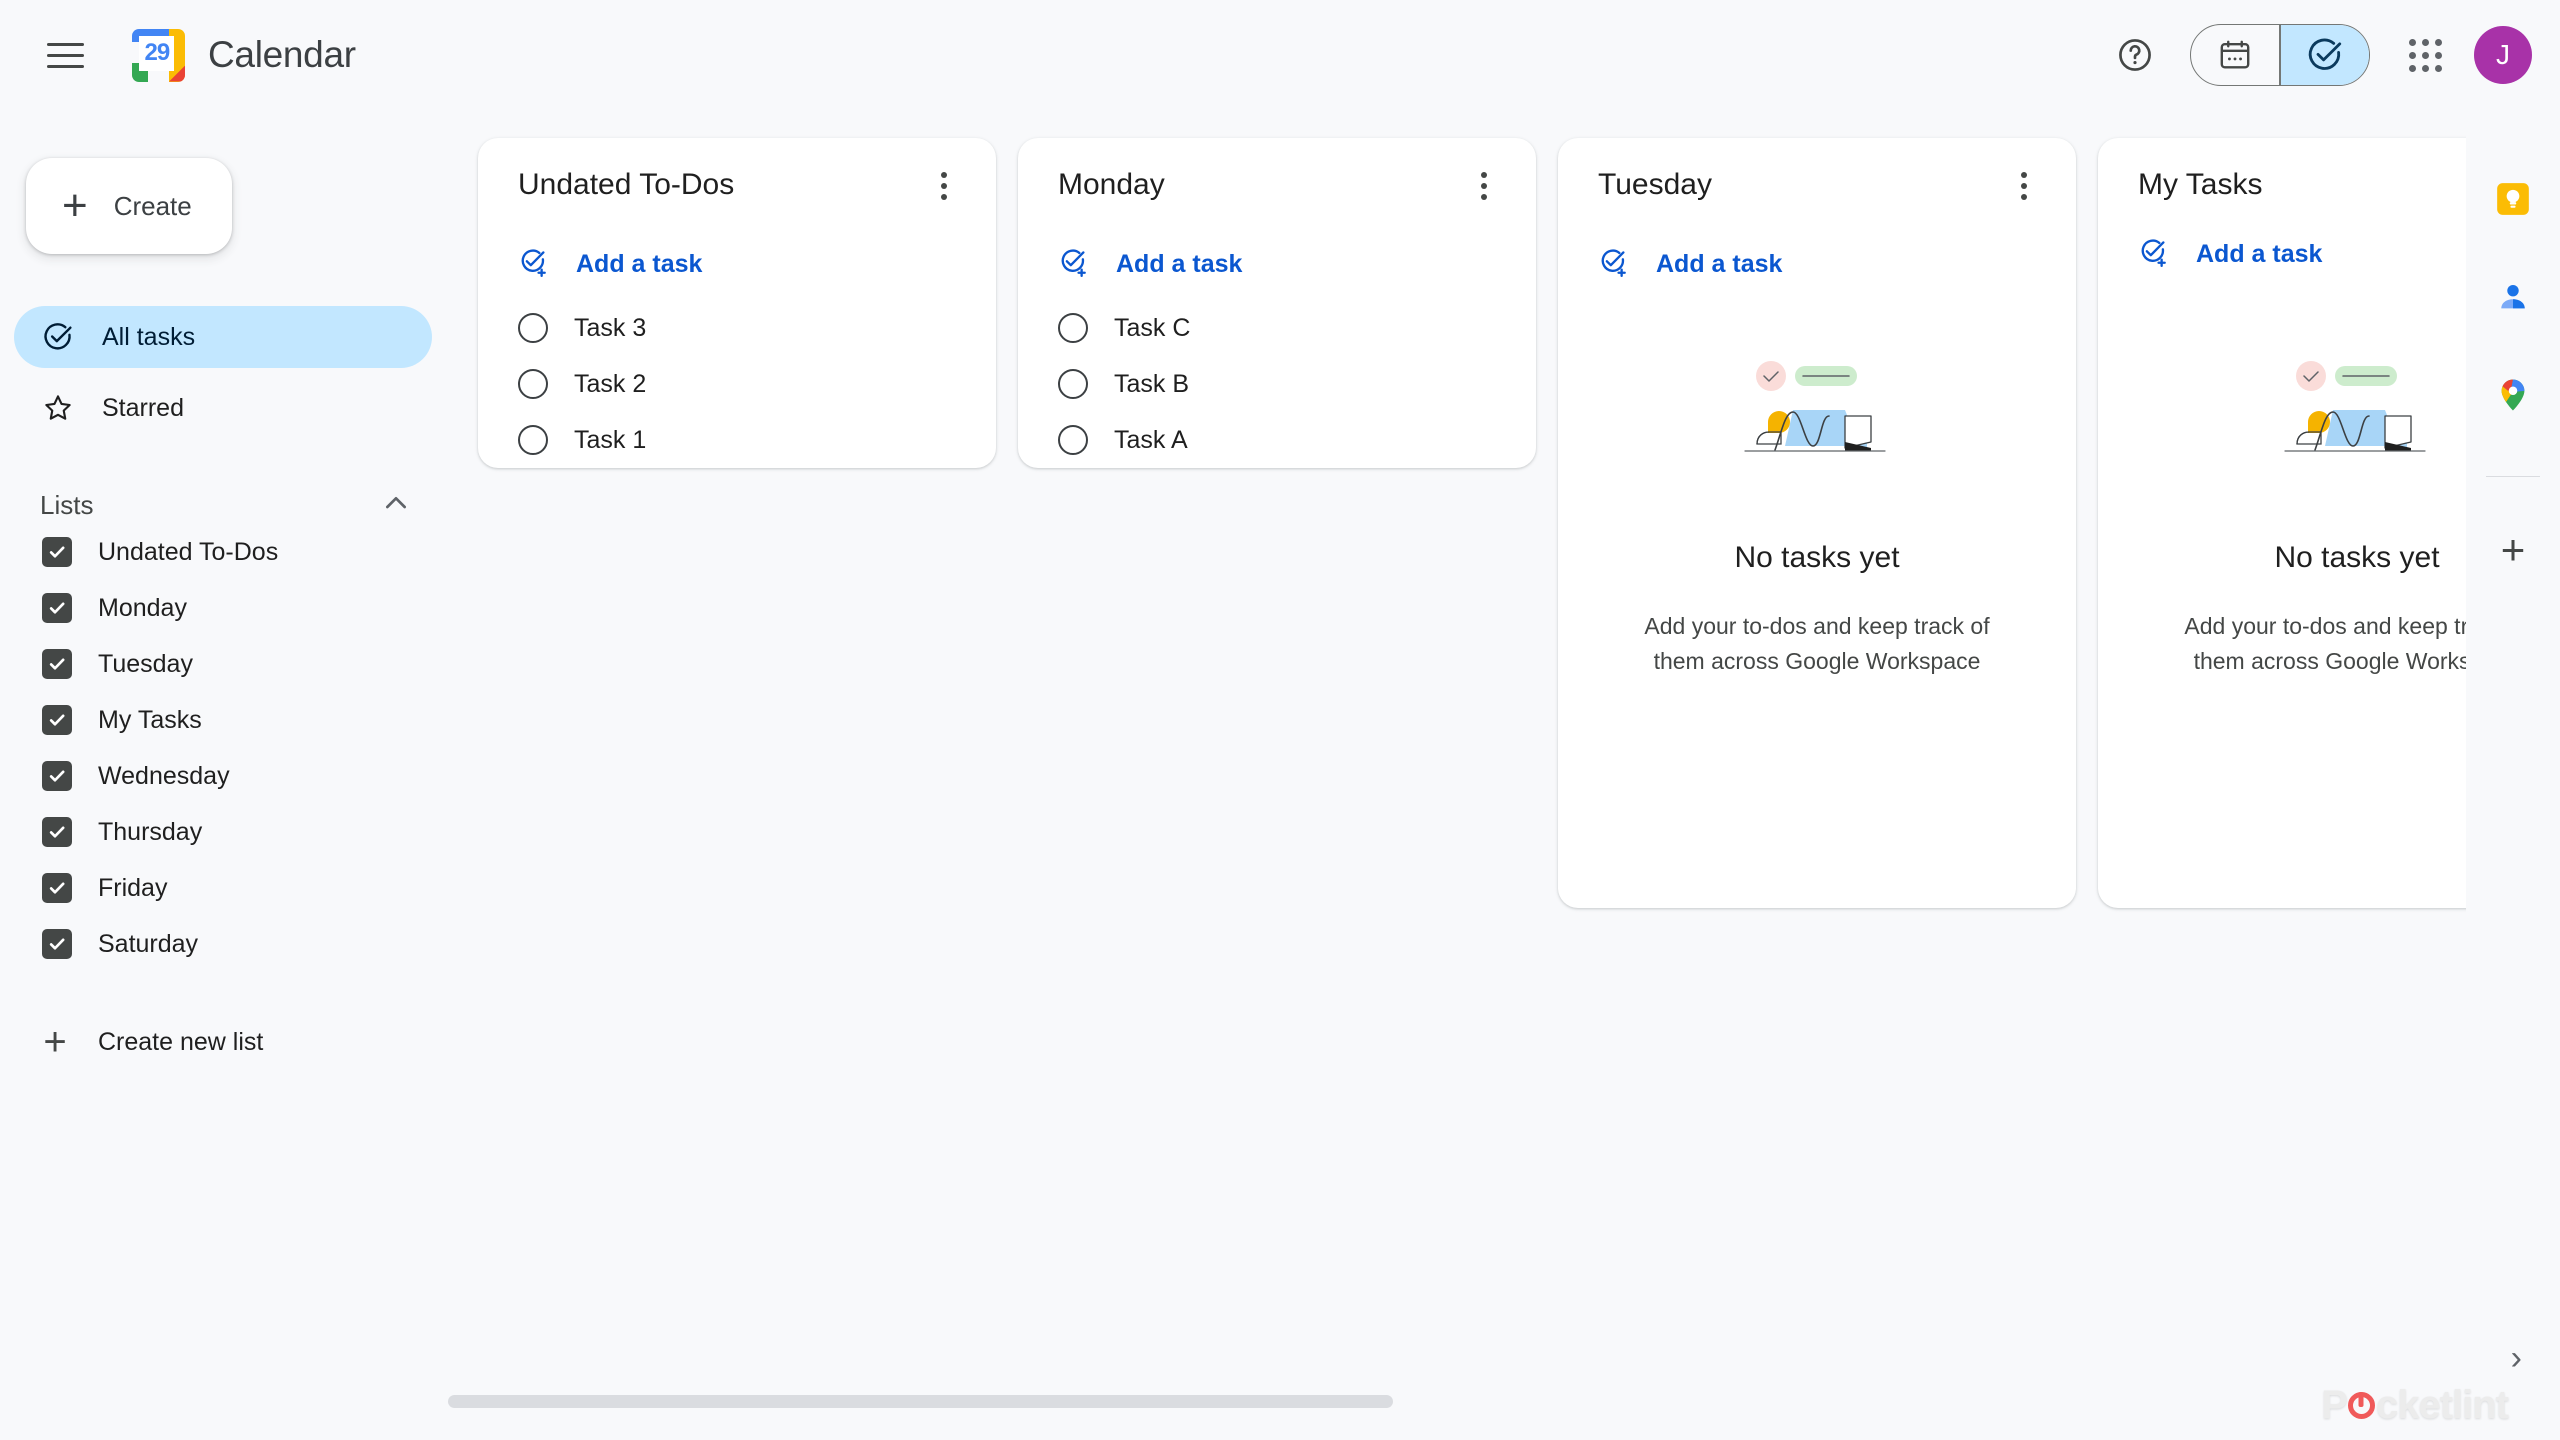  Describe the element at coordinates (181, 1041) in the screenshot. I see `create-new-list-label: Create new list` at that location.